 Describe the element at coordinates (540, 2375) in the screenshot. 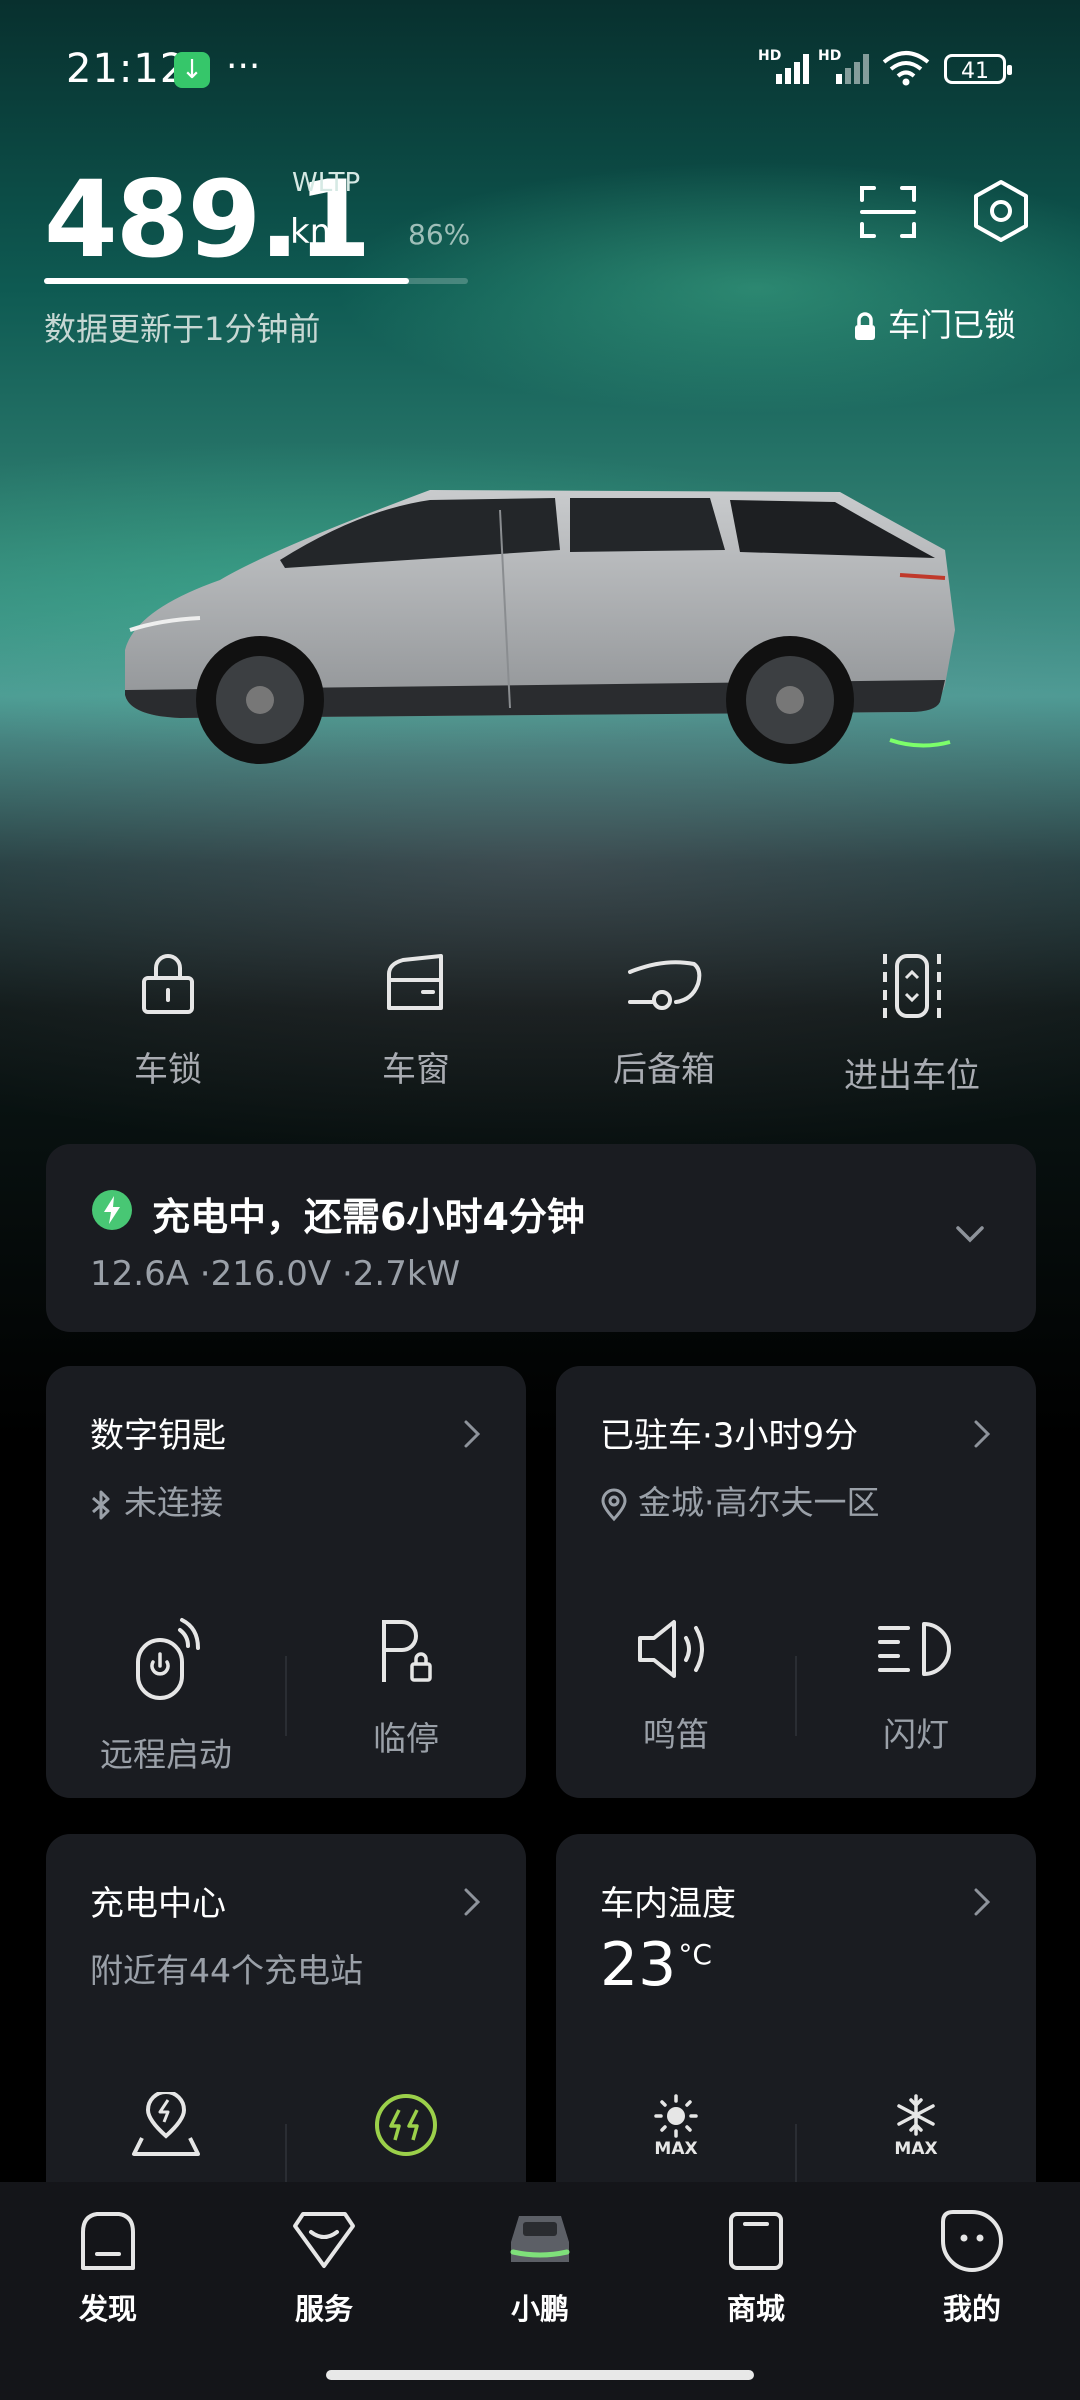

I see `home-indicator` at that location.